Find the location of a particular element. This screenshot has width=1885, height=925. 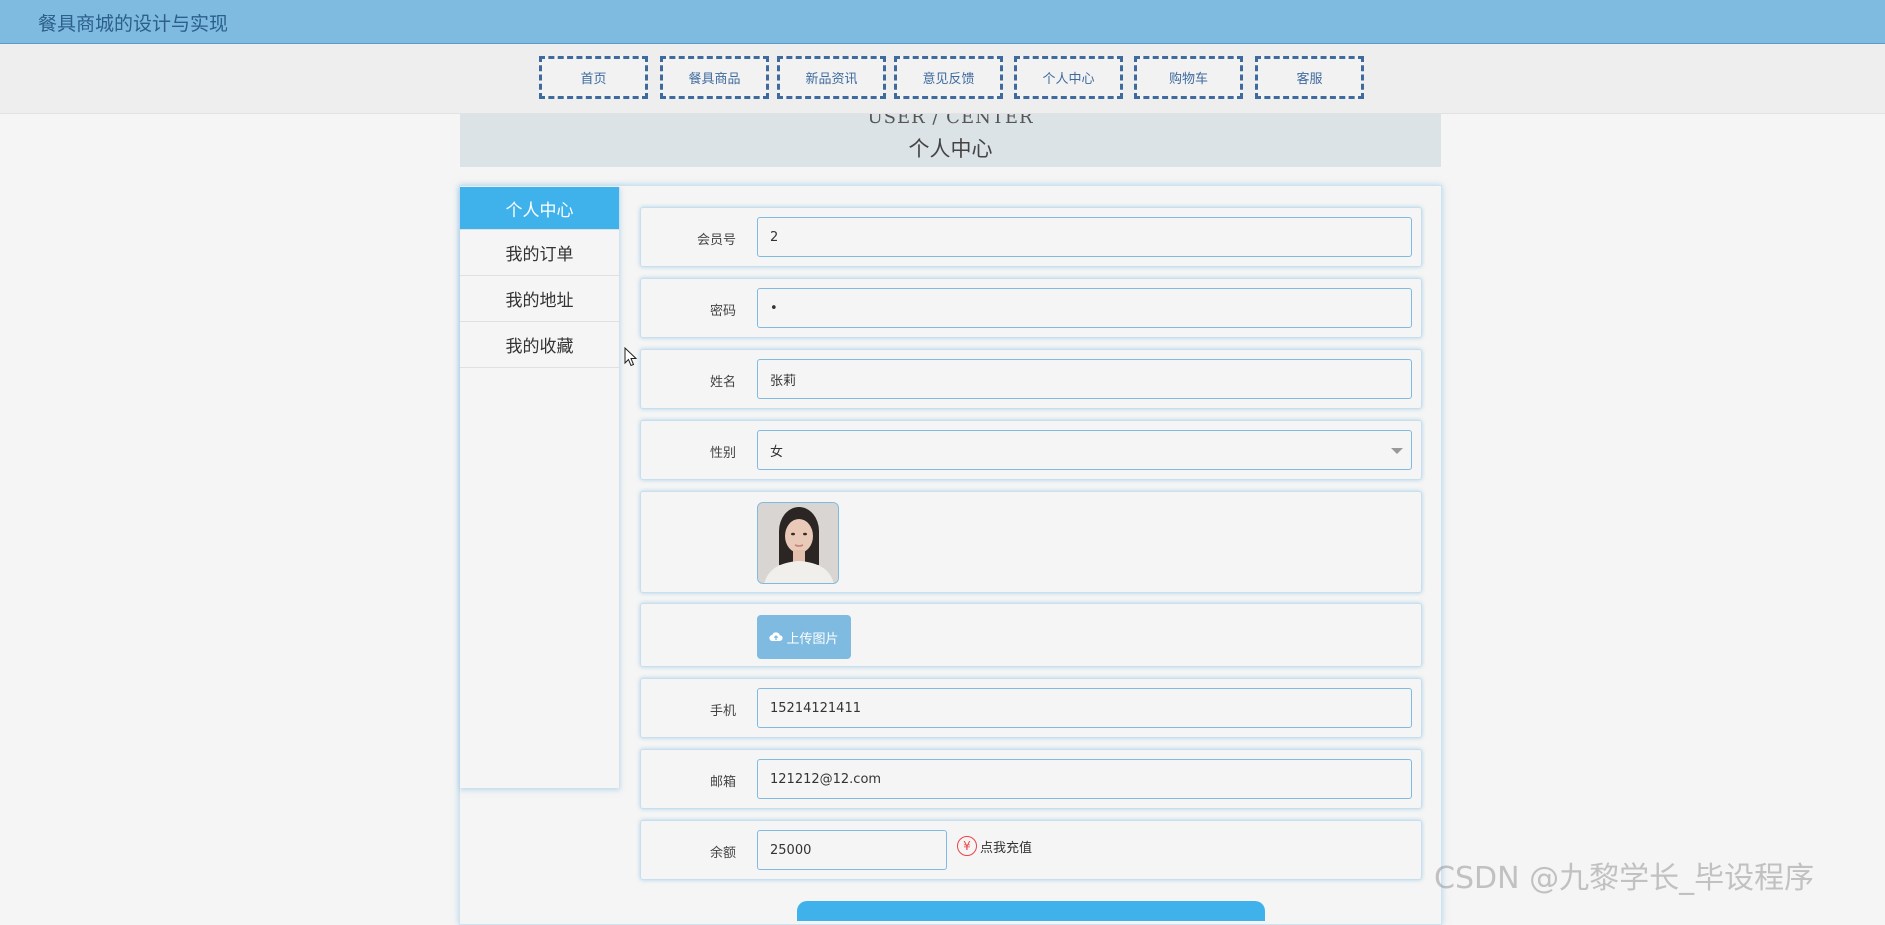

nav-item-cart: 购物车 is located at coordinates (1188, 77).